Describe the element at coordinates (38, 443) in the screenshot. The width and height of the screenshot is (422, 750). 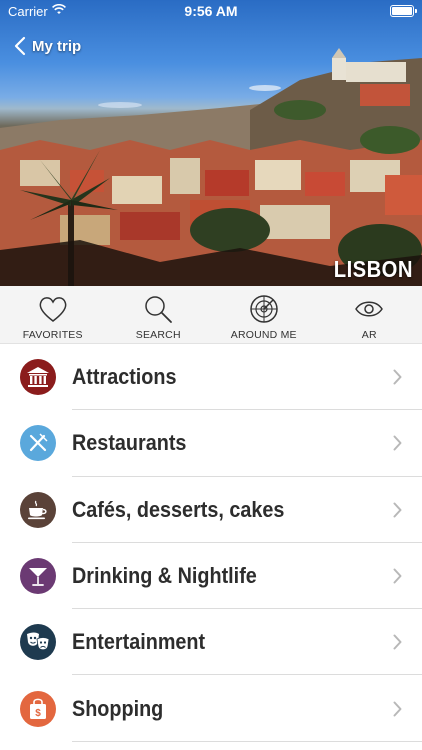
I see `fork-knife-icon` at that location.